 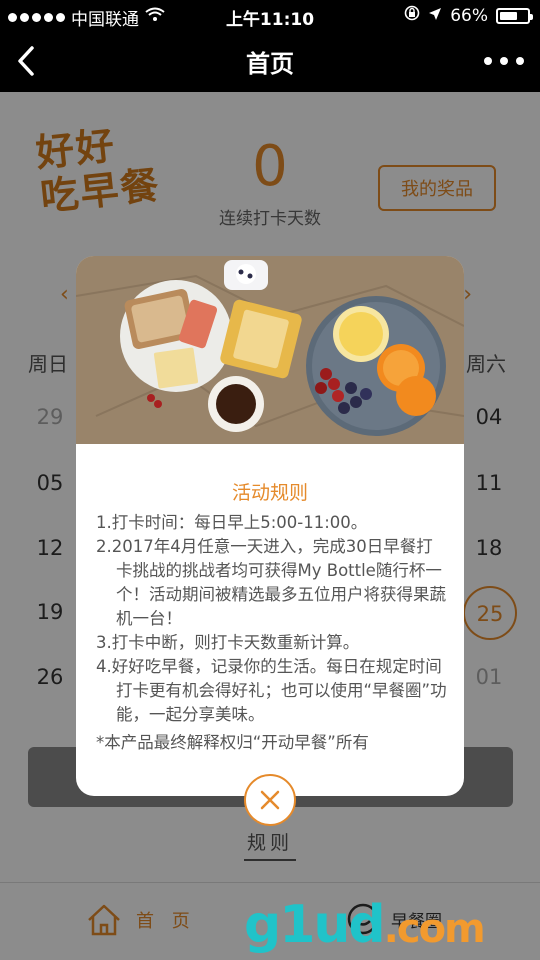 What do you see at coordinates (509, 15) in the screenshot?
I see `battery-level` at bounding box center [509, 15].